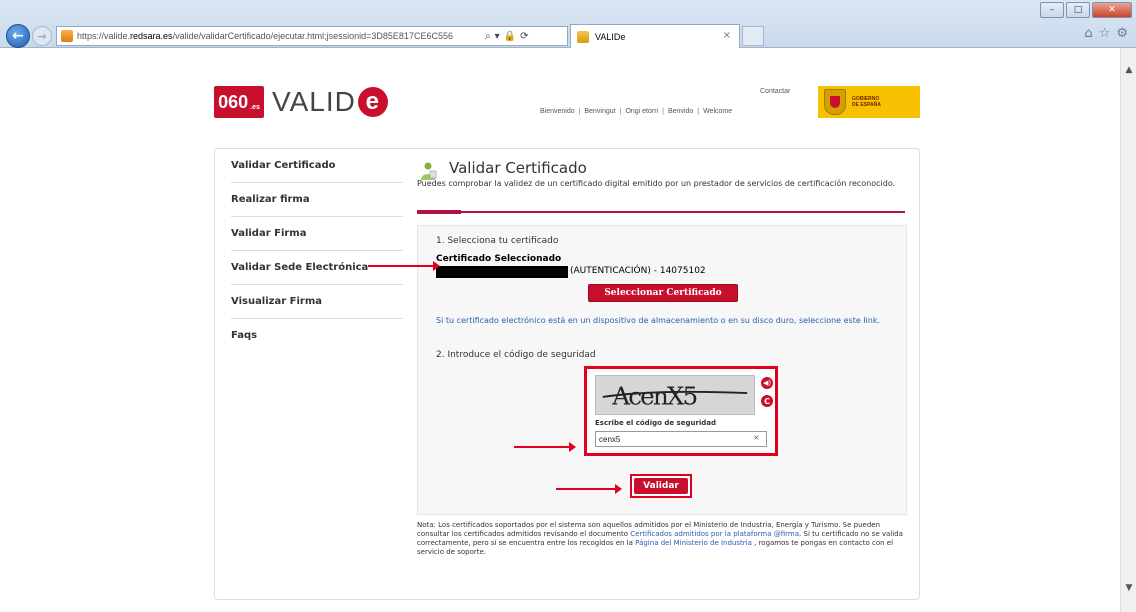 This screenshot has height=612, width=1136. I want to click on validar-highlight: Validar, so click(661, 486).